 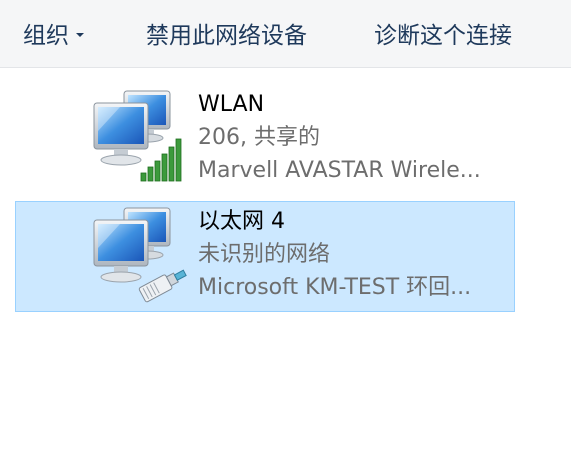 I want to click on wireless-network-icon, so click(x=137, y=136).